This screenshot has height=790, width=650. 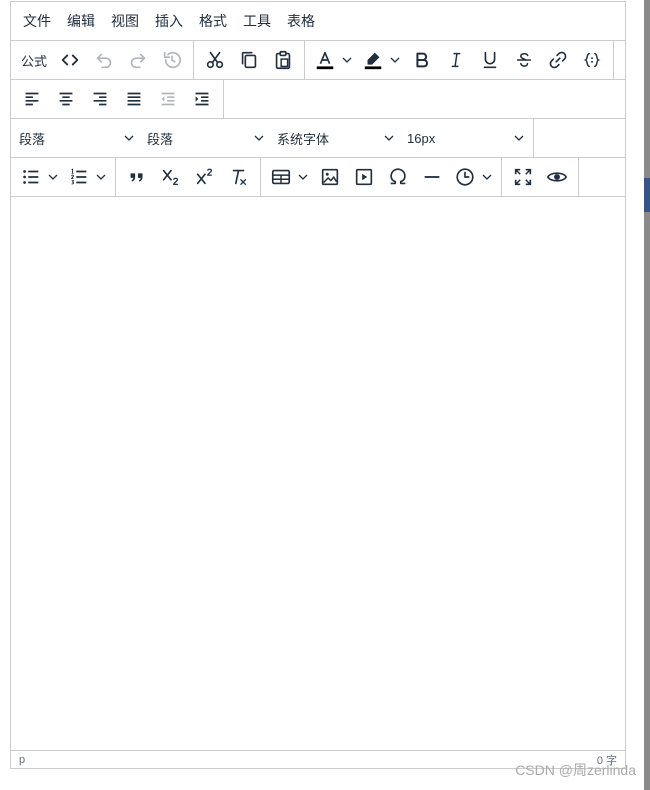 What do you see at coordinates (134, 99) in the screenshot?
I see `align-justify-button` at bounding box center [134, 99].